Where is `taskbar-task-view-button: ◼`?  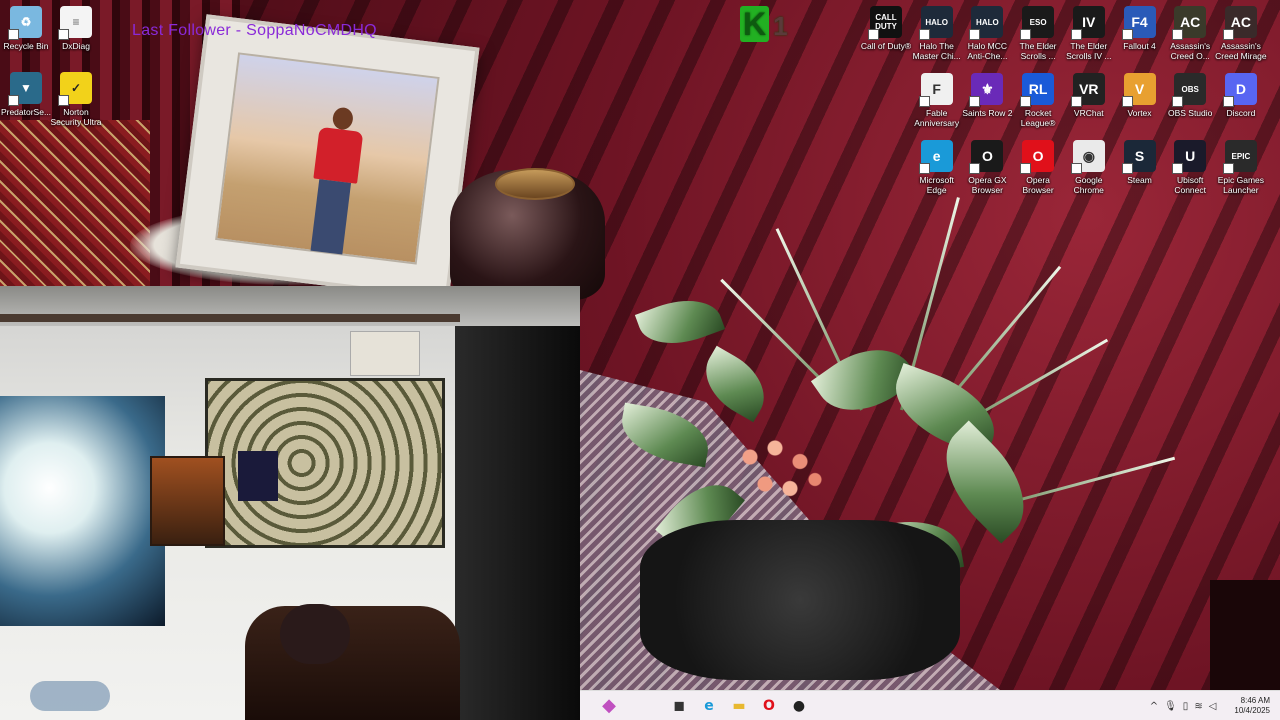 taskbar-task-view-button: ◼ is located at coordinates (679, 706).